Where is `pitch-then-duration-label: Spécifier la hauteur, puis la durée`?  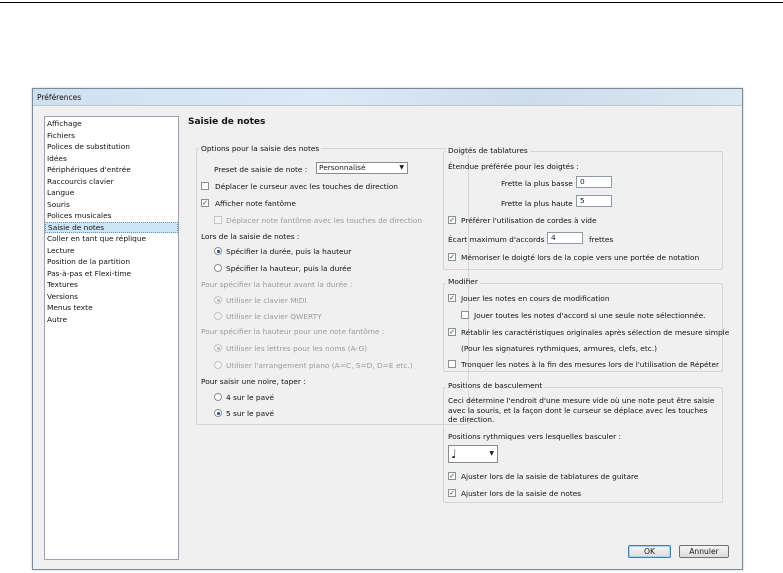
pitch-then-duration-label: Spécifier la hauteur, puis la durée is located at coordinates (289, 268).